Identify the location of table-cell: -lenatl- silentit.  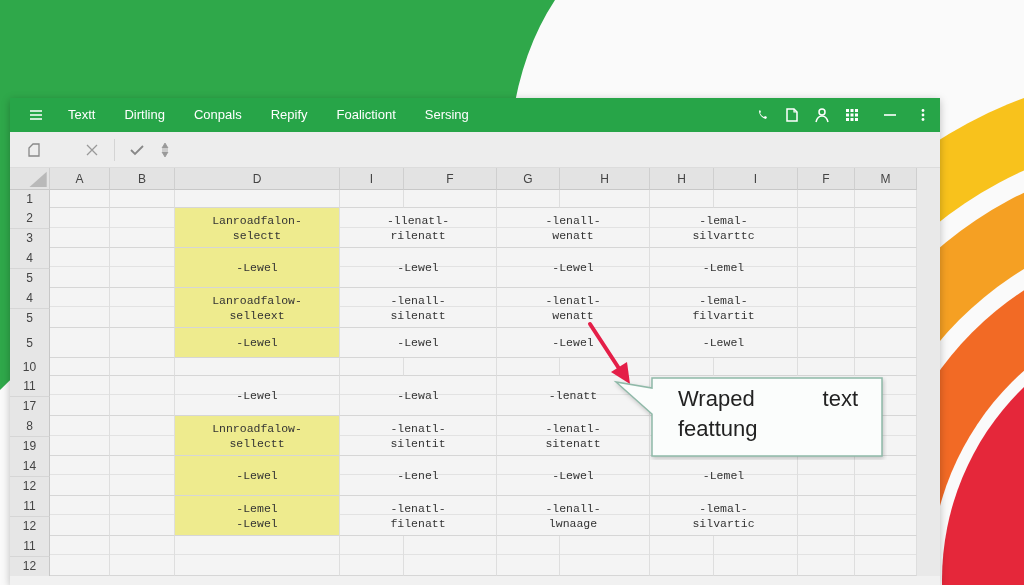
(418, 436).